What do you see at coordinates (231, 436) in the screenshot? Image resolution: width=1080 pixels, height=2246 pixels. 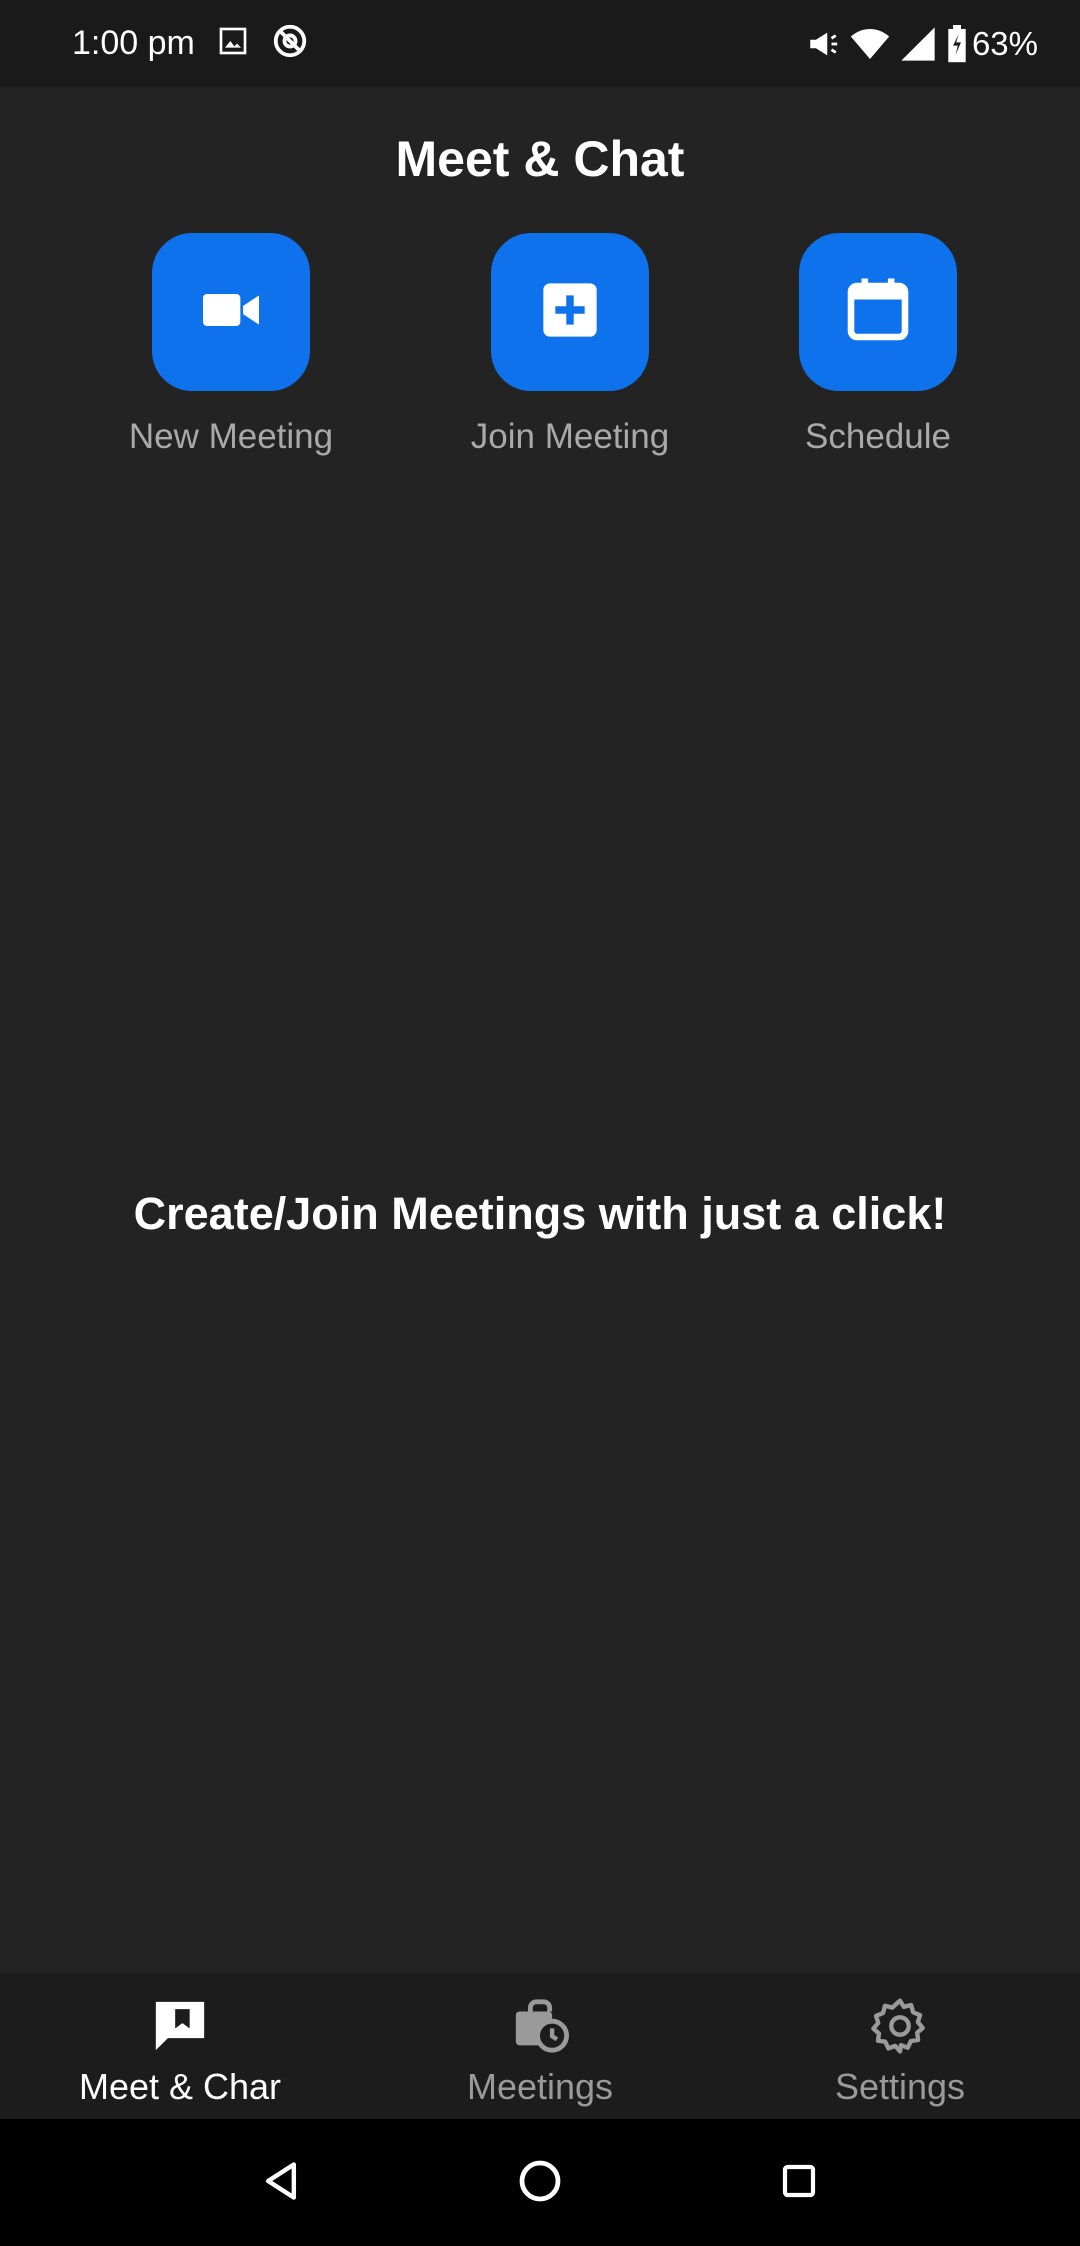 I see `new-meeting-label: New Meeting` at bounding box center [231, 436].